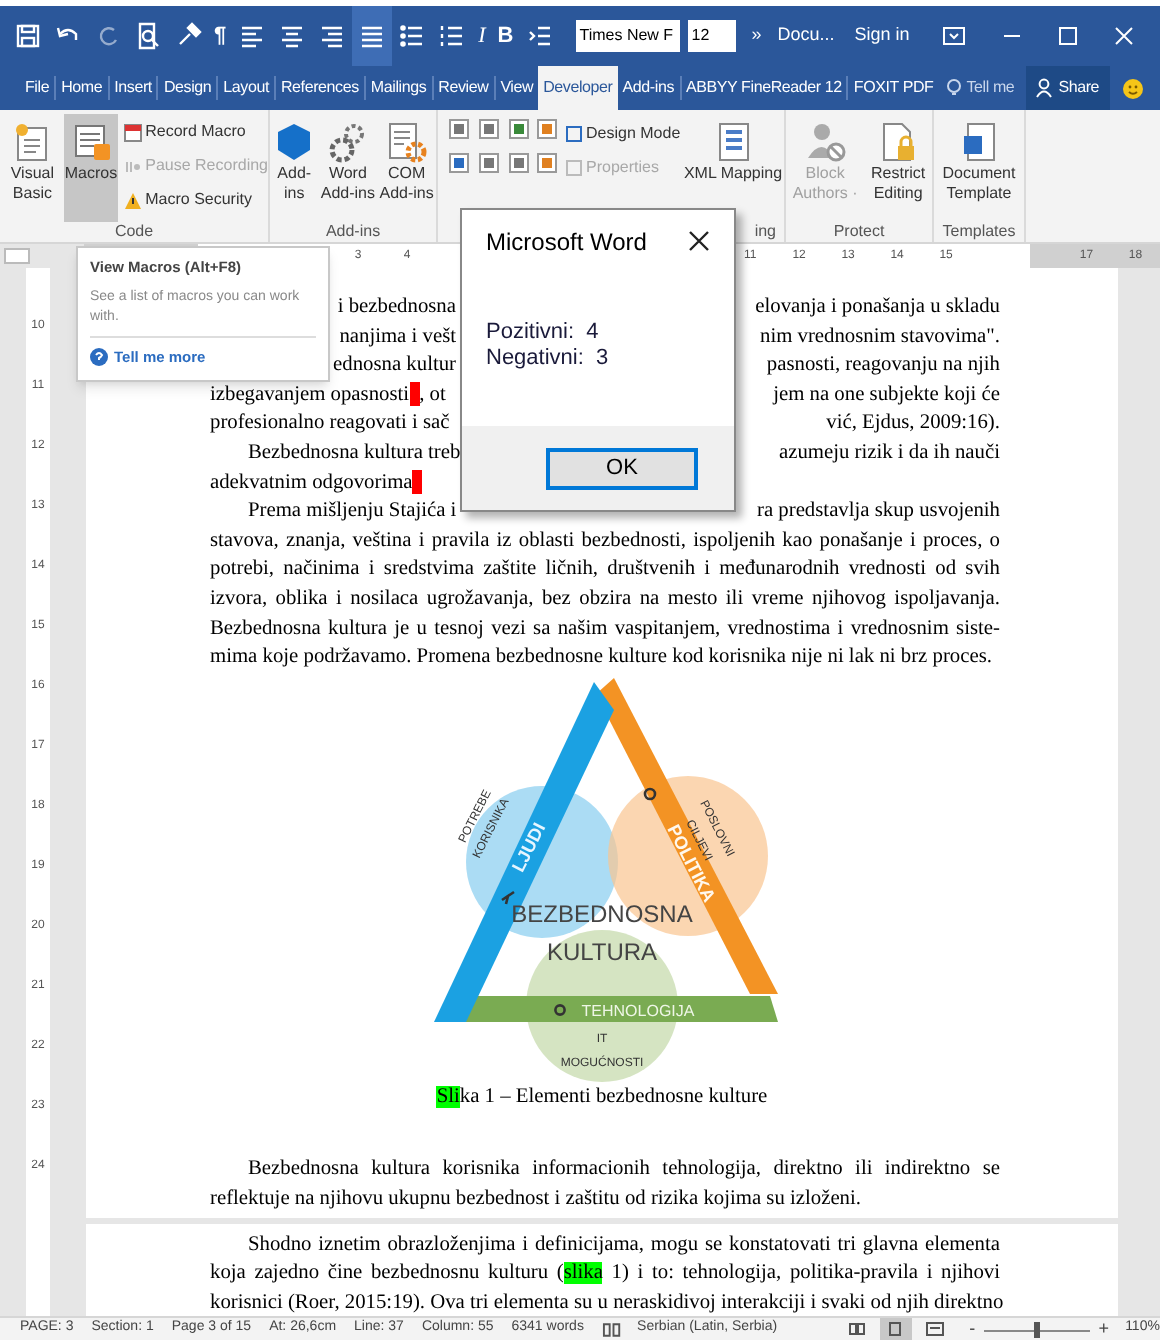 This screenshot has height=1340, width=1160. I want to click on ribbon-tab: File, so click(37, 88).